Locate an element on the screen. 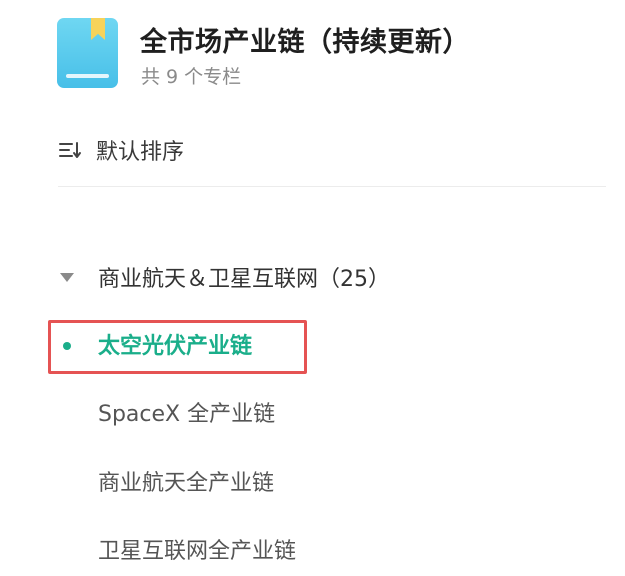 Image resolution: width=625 pixels, height=576 pixels. list-item-satellite-internet: 卫星互联网全产业链 is located at coordinates (197, 552).